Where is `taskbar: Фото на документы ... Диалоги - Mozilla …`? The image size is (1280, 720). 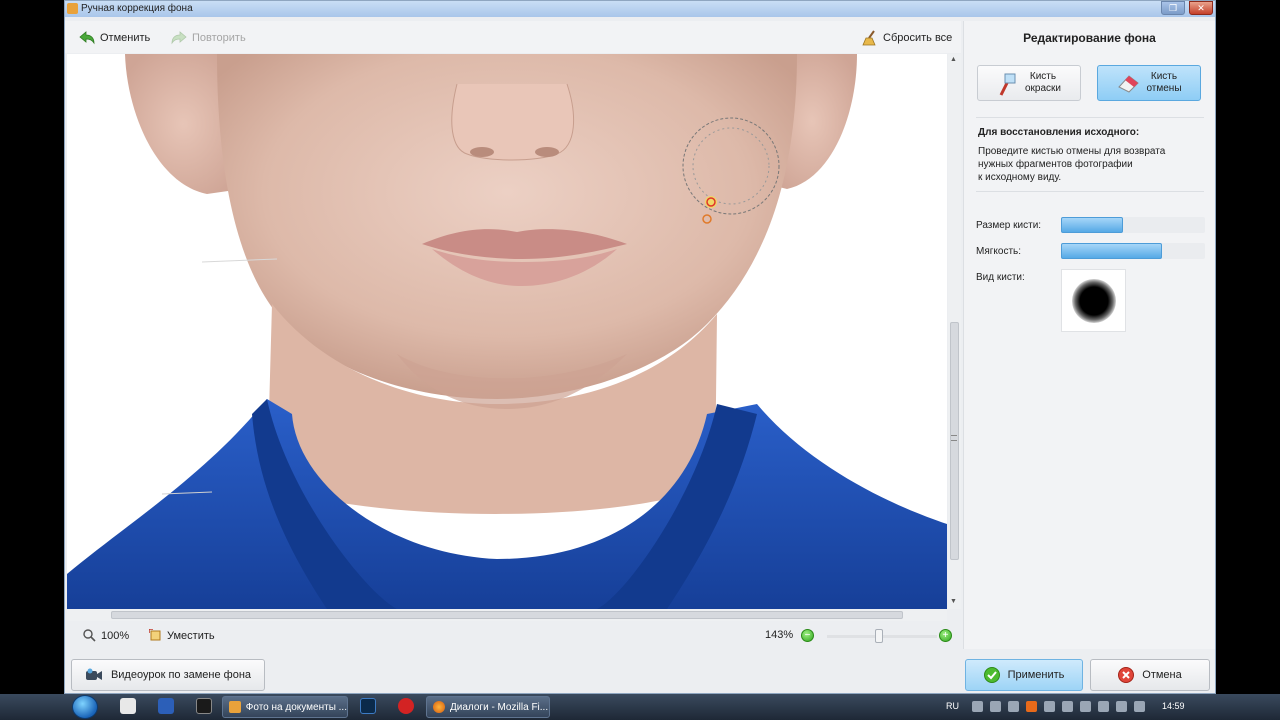 taskbar: Фото на документы ... Диалоги - Mozilla … is located at coordinates (640, 707).